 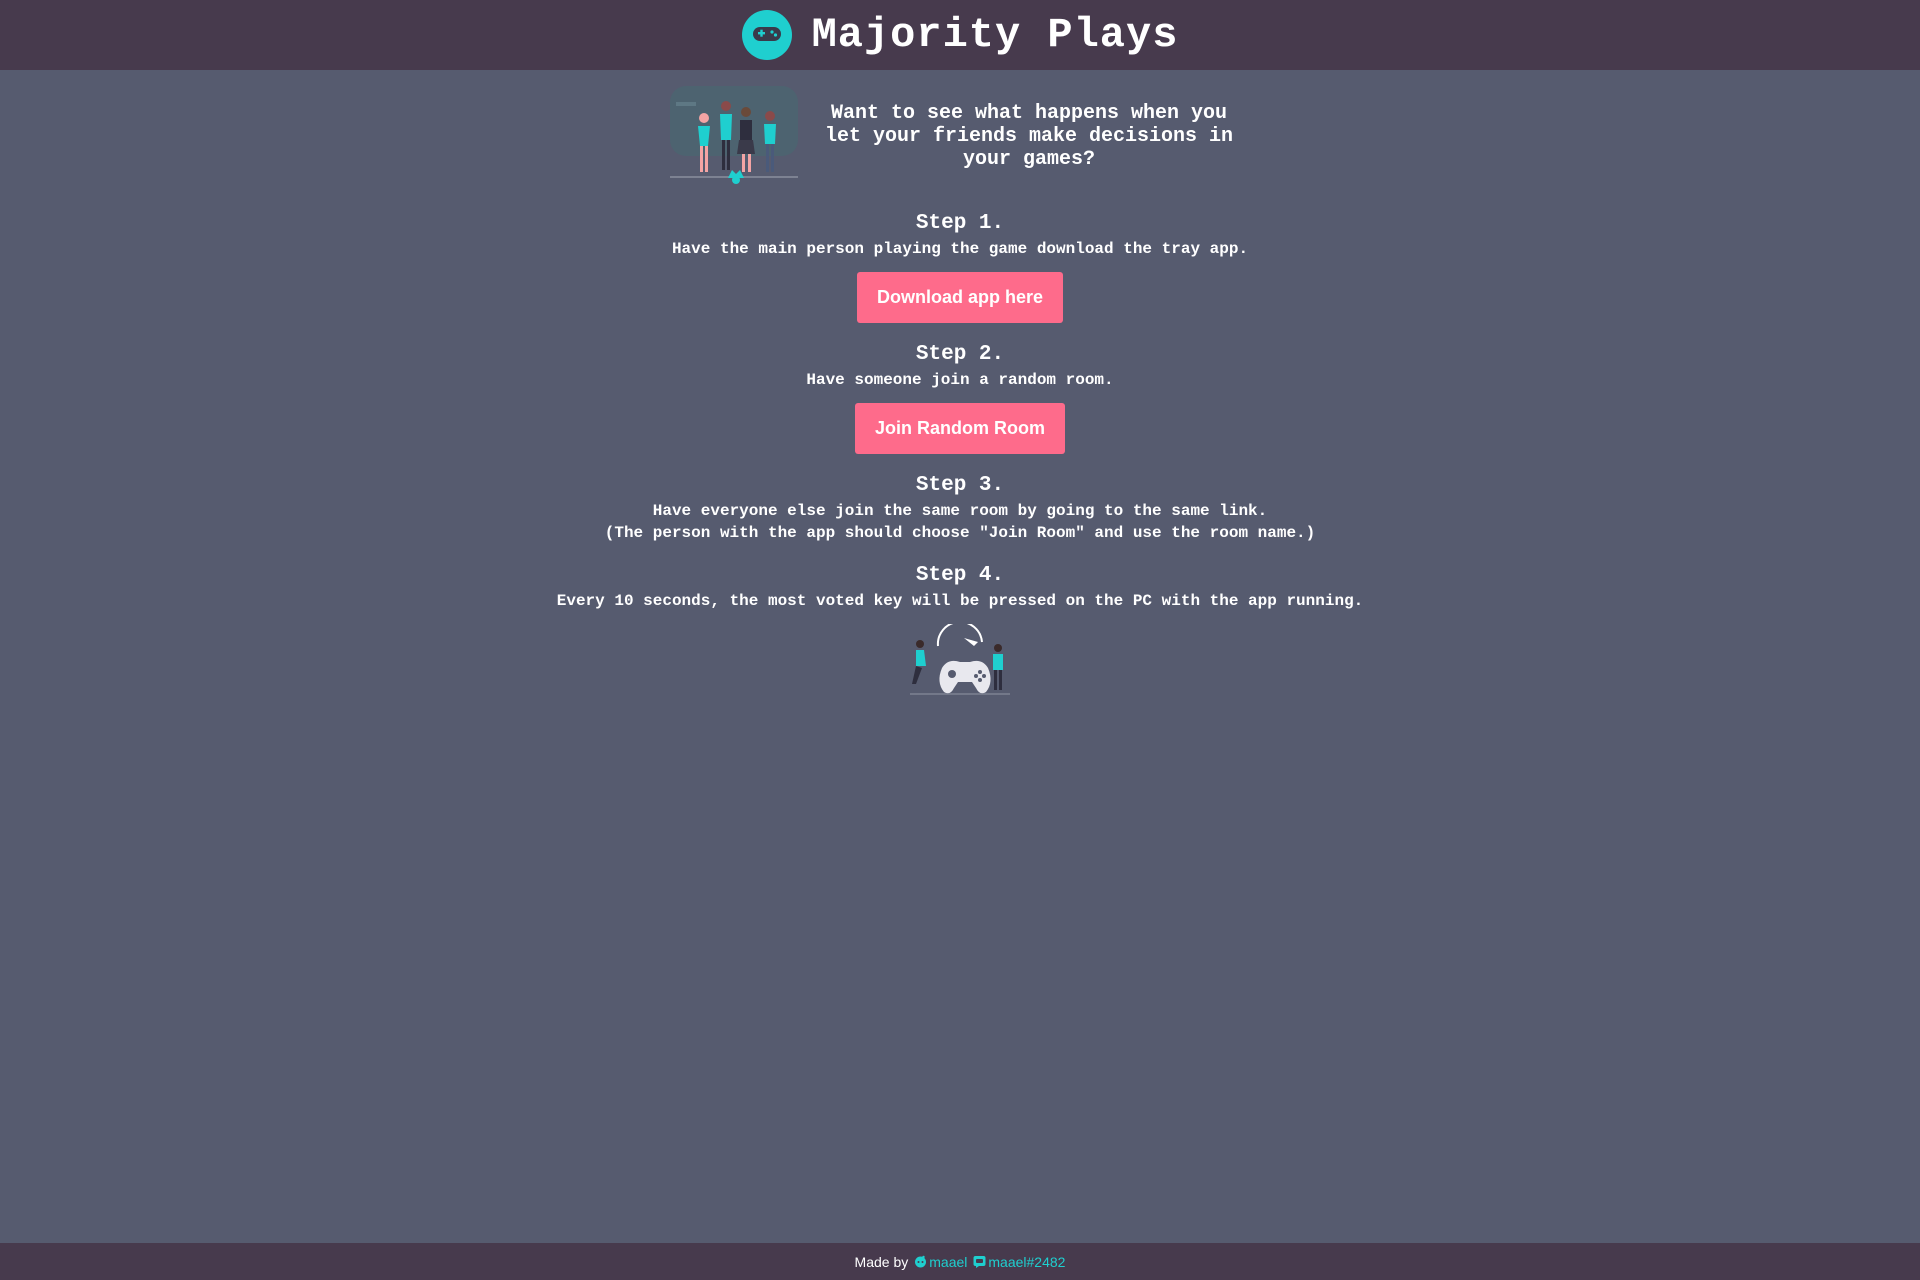 I want to click on reddit-icon, so click(x=921, y=1261).